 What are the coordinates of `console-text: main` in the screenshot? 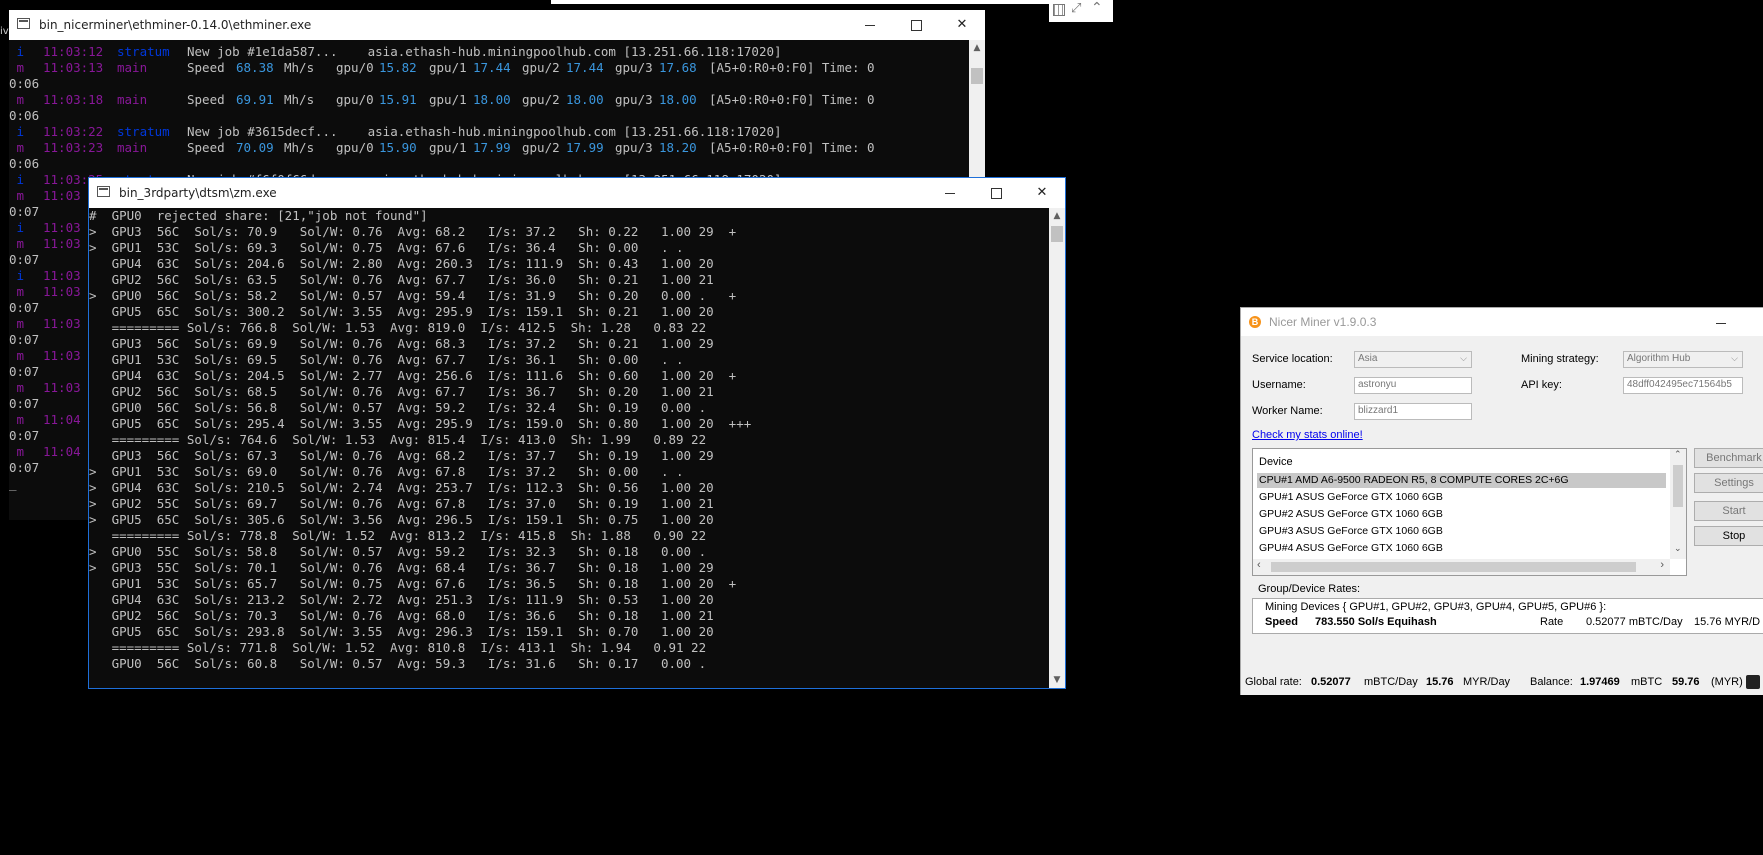 It's located at (132, 67).